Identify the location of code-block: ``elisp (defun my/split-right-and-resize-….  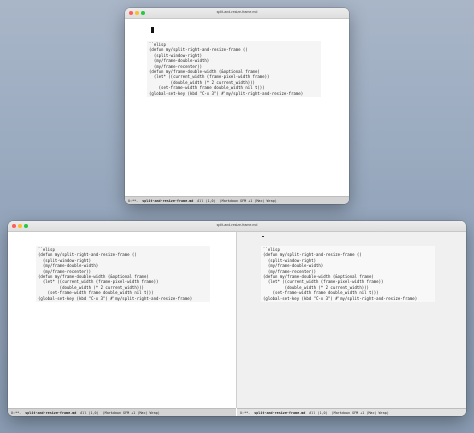
(234, 69).